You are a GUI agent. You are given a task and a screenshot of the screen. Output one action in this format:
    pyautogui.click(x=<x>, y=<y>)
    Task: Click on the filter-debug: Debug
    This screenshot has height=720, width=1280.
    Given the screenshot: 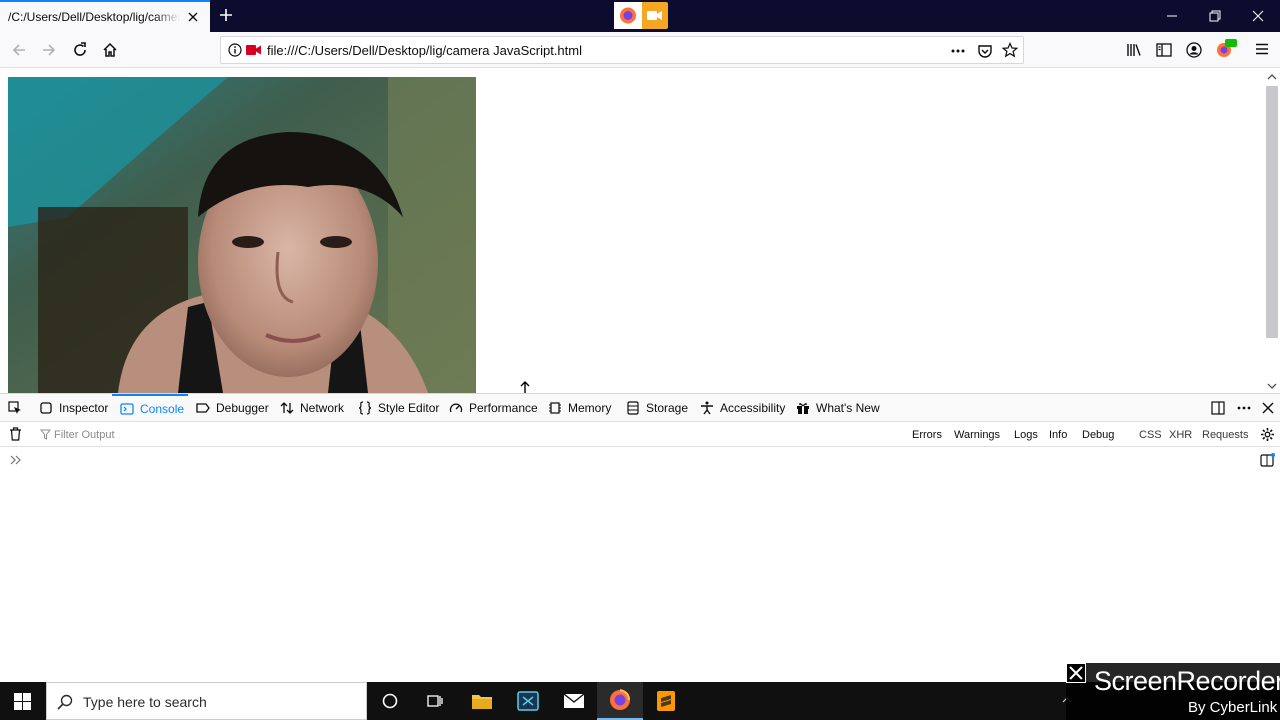 What is the action you would take?
    pyautogui.click(x=1098, y=435)
    